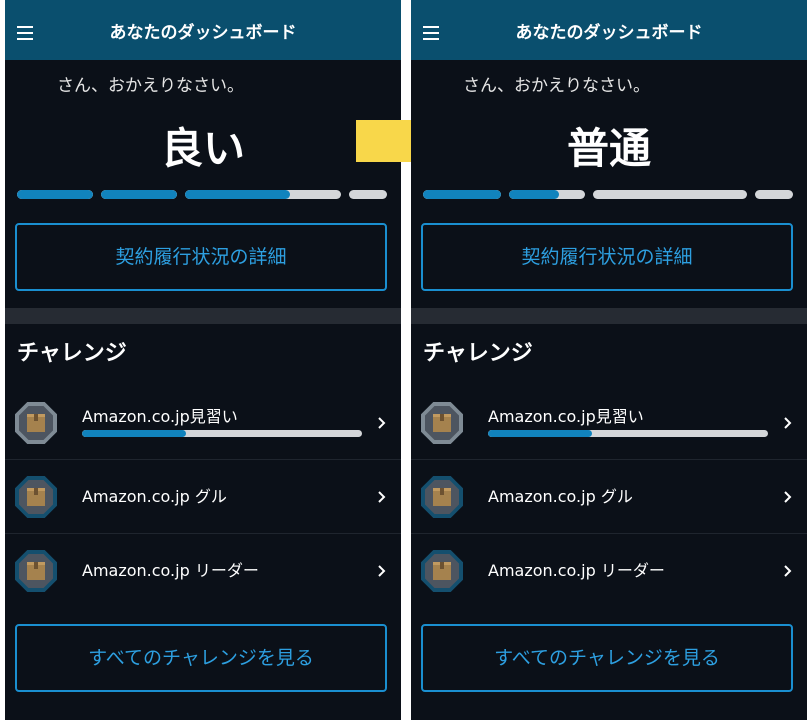 The image size is (807, 720). What do you see at coordinates (608, 148) in the screenshot?
I see `performance-status: 普通` at bounding box center [608, 148].